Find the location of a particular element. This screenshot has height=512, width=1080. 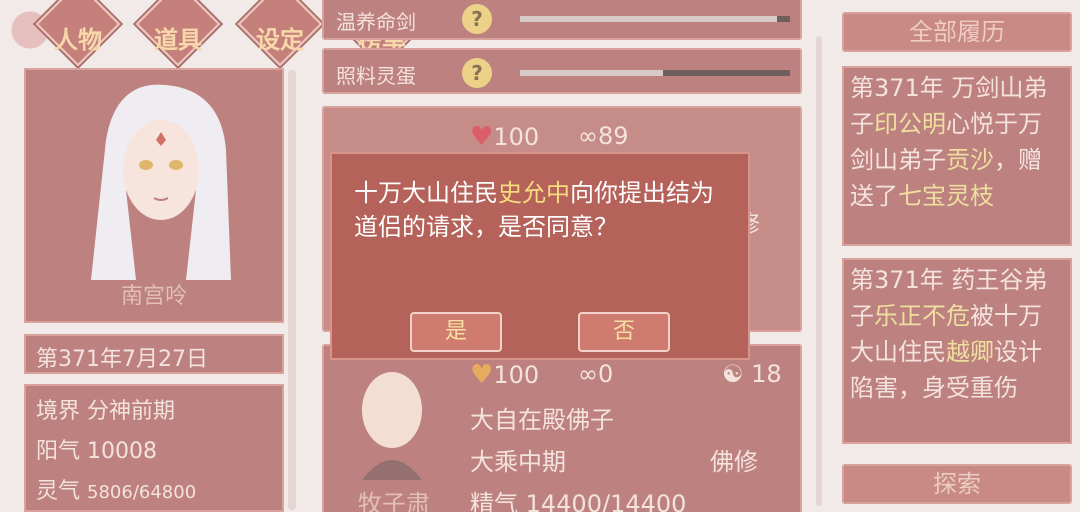

no-button: 否 is located at coordinates (624, 332).